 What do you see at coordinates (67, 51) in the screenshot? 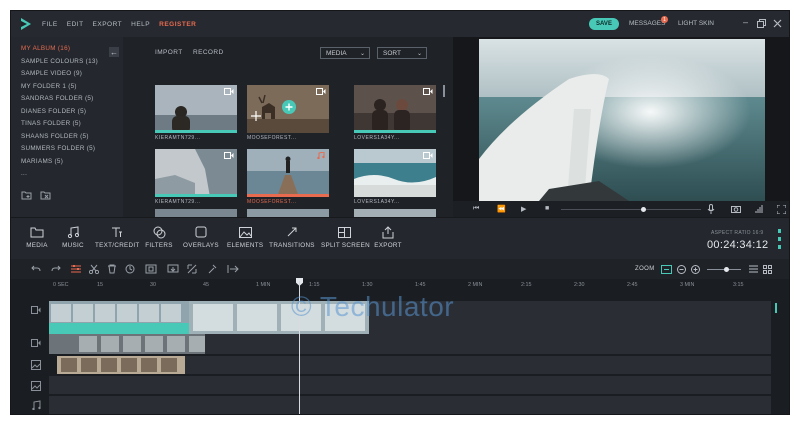
I see `folder-item: MY ALBUM (16)` at bounding box center [67, 51].